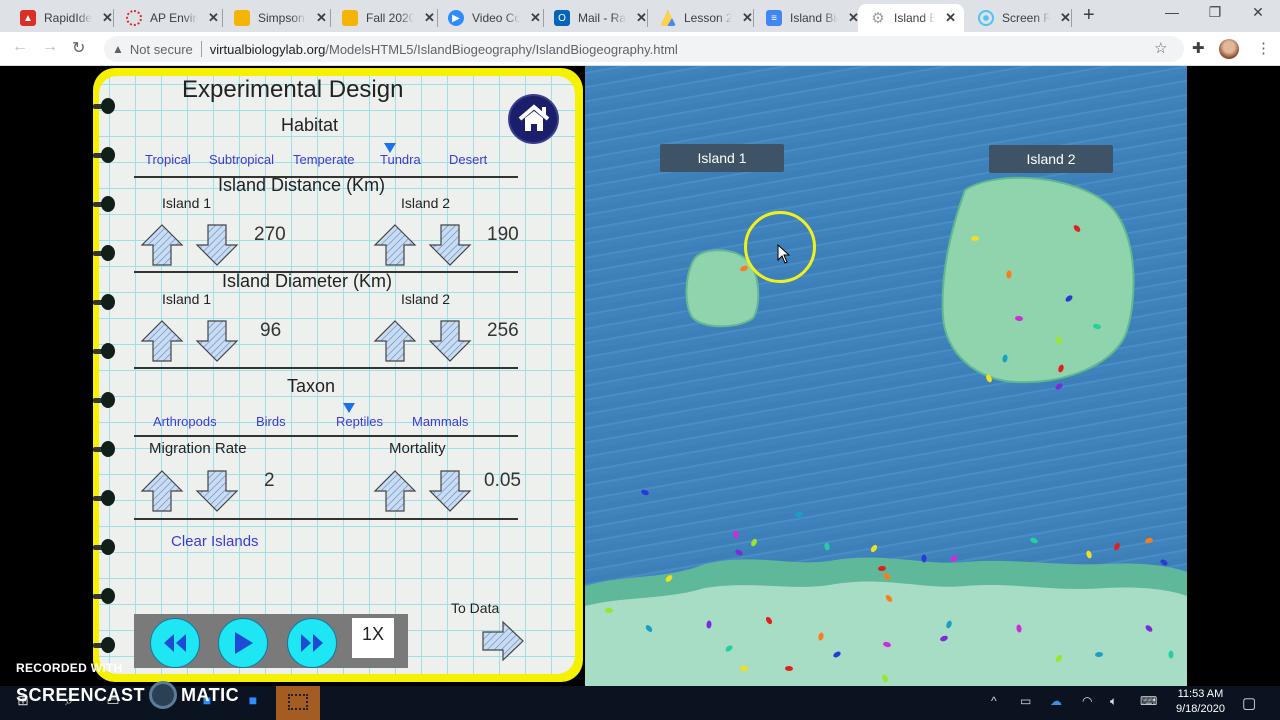  I want to click on volume-icon: 🔈︎, so click(1113, 701).